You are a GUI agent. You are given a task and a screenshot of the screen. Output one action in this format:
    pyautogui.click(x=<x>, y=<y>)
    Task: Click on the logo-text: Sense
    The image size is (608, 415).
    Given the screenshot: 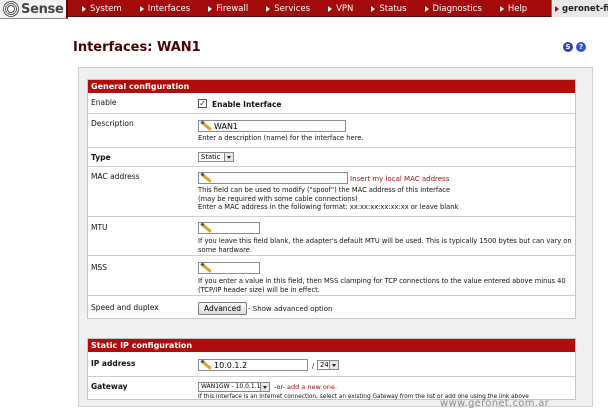 What is the action you would take?
    pyautogui.click(x=42, y=9)
    